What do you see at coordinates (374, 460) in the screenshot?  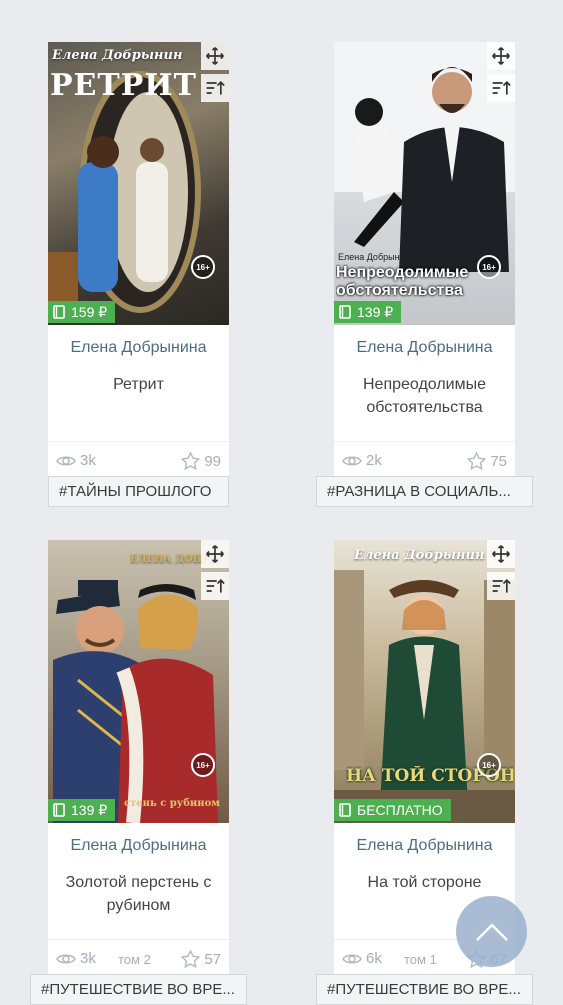 I see `views-count: 2k` at bounding box center [374, 460].